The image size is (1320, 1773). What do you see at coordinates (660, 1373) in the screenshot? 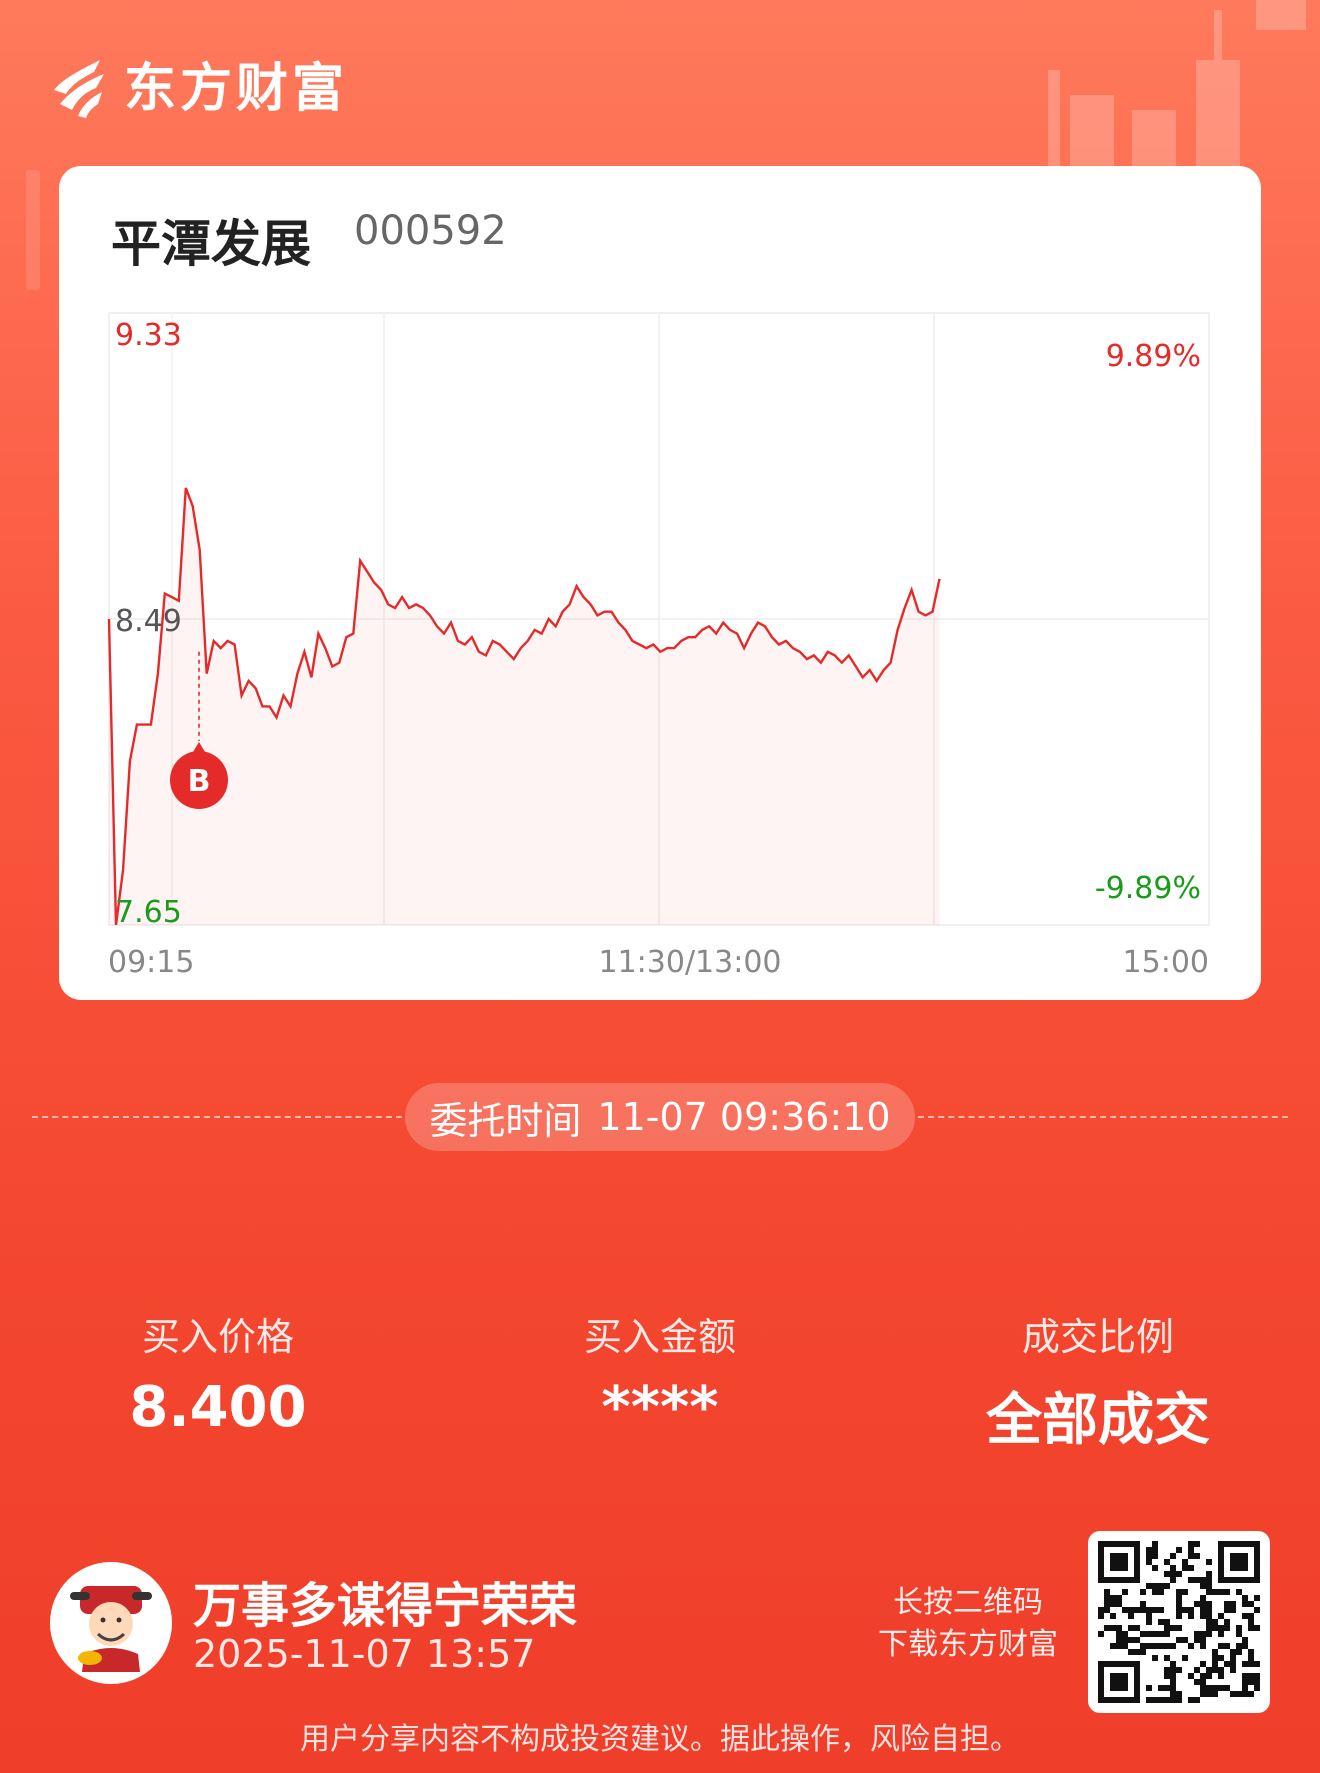
I see `stat-buy-amount: 买入金额 ****` at bounding box center [660, 1373].